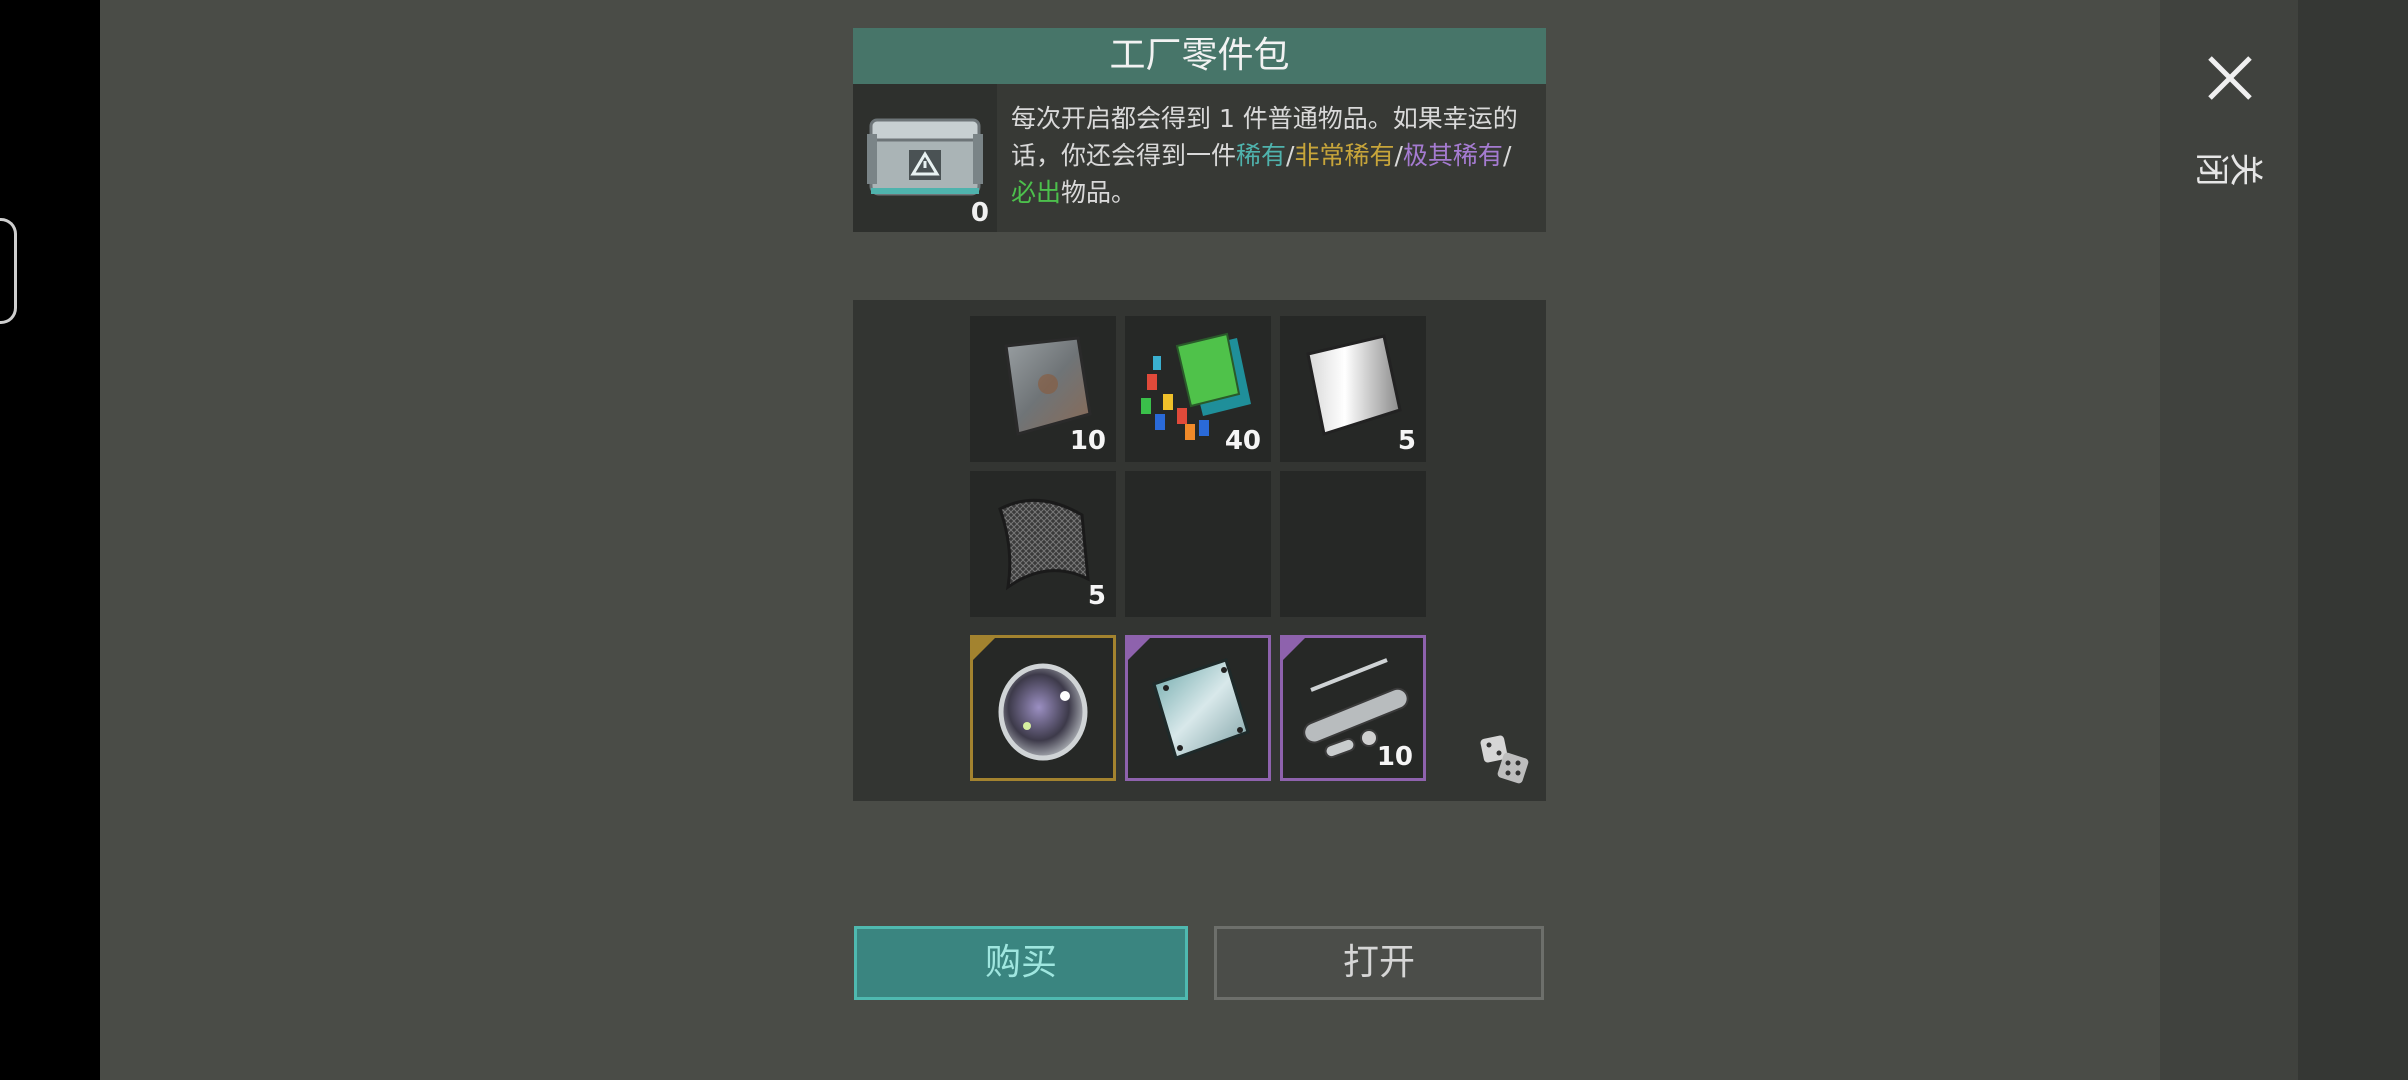 This screenshot has height=1080, width=2408. What do you see at coordinates (1036, 192) in the screenshot?
I see `guaranteed-label: 必出` at bounding box center [1036, 192].